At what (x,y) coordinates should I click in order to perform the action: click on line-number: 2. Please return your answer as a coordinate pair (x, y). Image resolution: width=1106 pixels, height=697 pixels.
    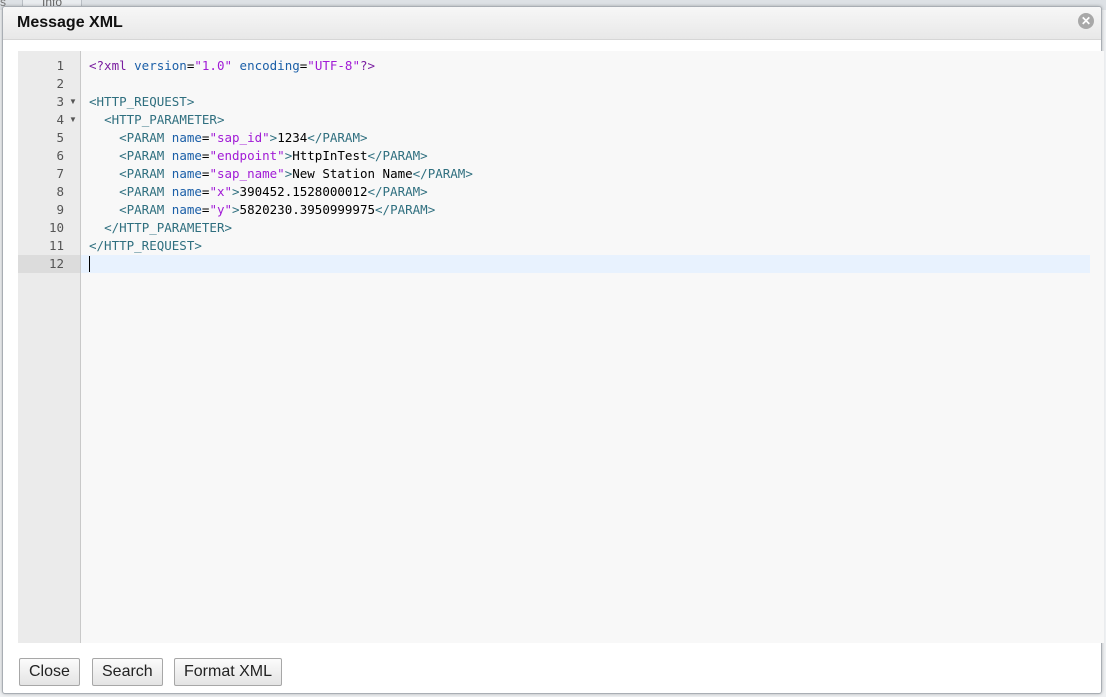
    Looking at the image, I should click on (60, 83).